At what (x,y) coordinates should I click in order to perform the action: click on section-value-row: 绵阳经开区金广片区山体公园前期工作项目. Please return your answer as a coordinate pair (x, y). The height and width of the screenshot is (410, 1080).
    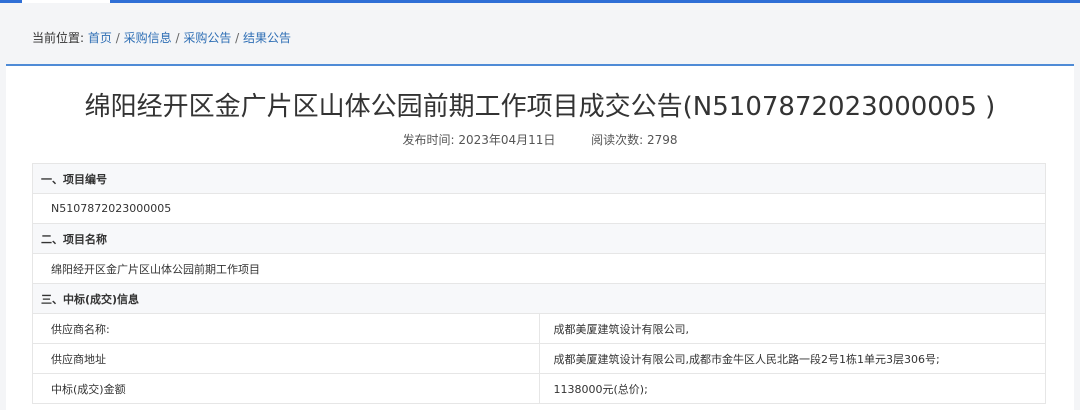
    Looking at the image, I should click on (539, 268).